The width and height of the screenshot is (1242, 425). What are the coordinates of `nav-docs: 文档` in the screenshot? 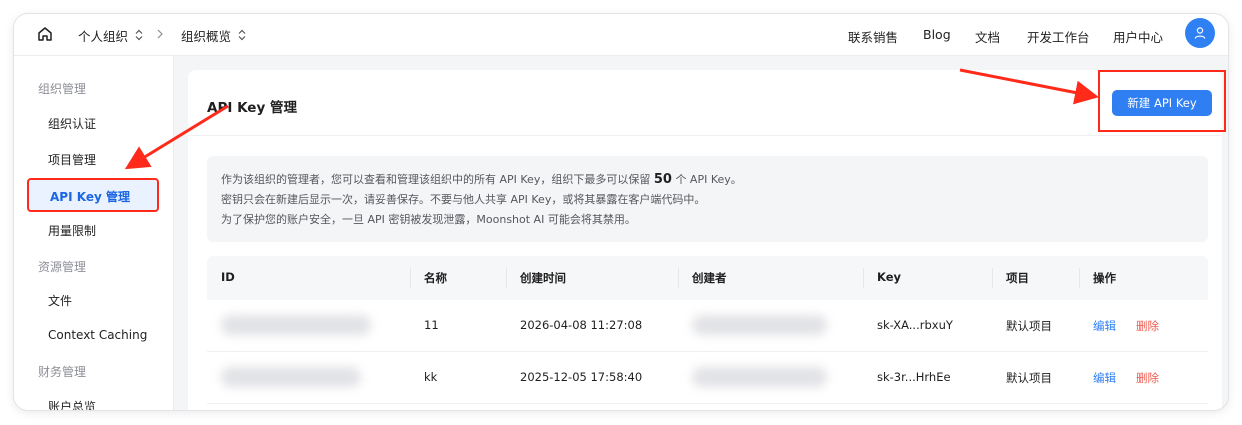 It's located at (987, 36).